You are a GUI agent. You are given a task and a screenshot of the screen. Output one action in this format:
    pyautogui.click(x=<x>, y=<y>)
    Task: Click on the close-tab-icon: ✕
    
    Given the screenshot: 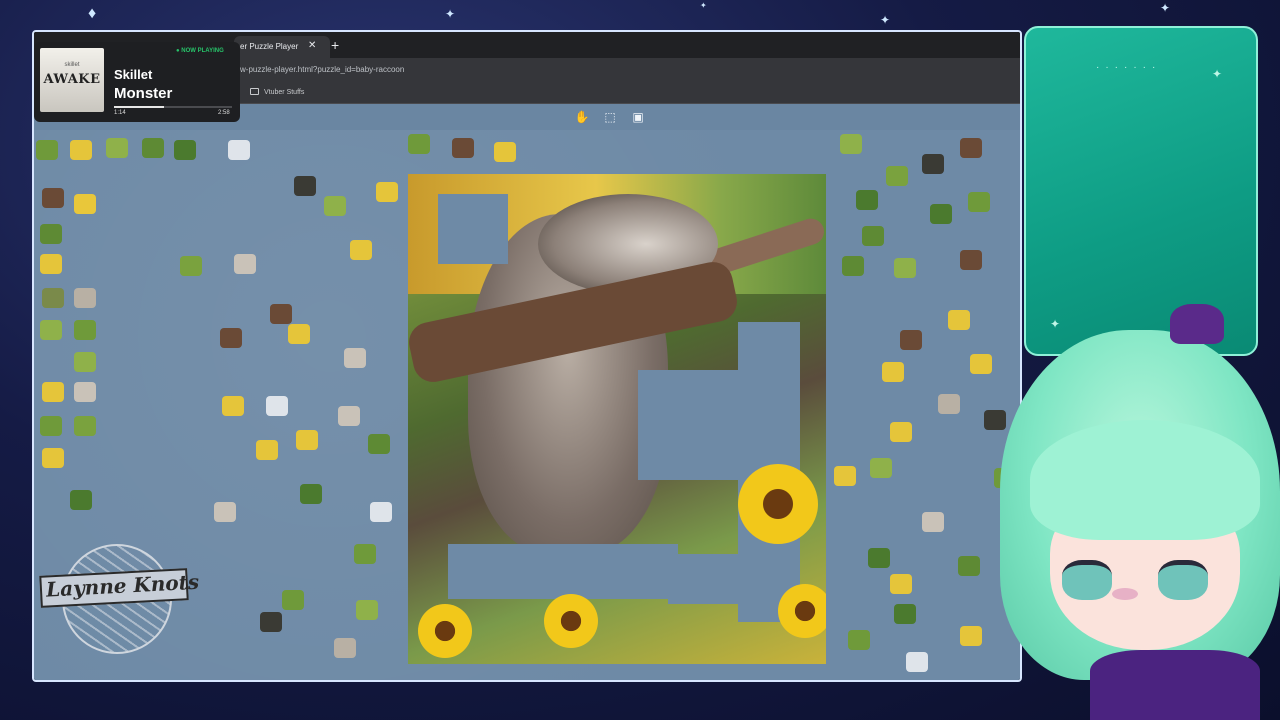 What is the action you would take?
    pyautogui.click(x=312, y=45)
    